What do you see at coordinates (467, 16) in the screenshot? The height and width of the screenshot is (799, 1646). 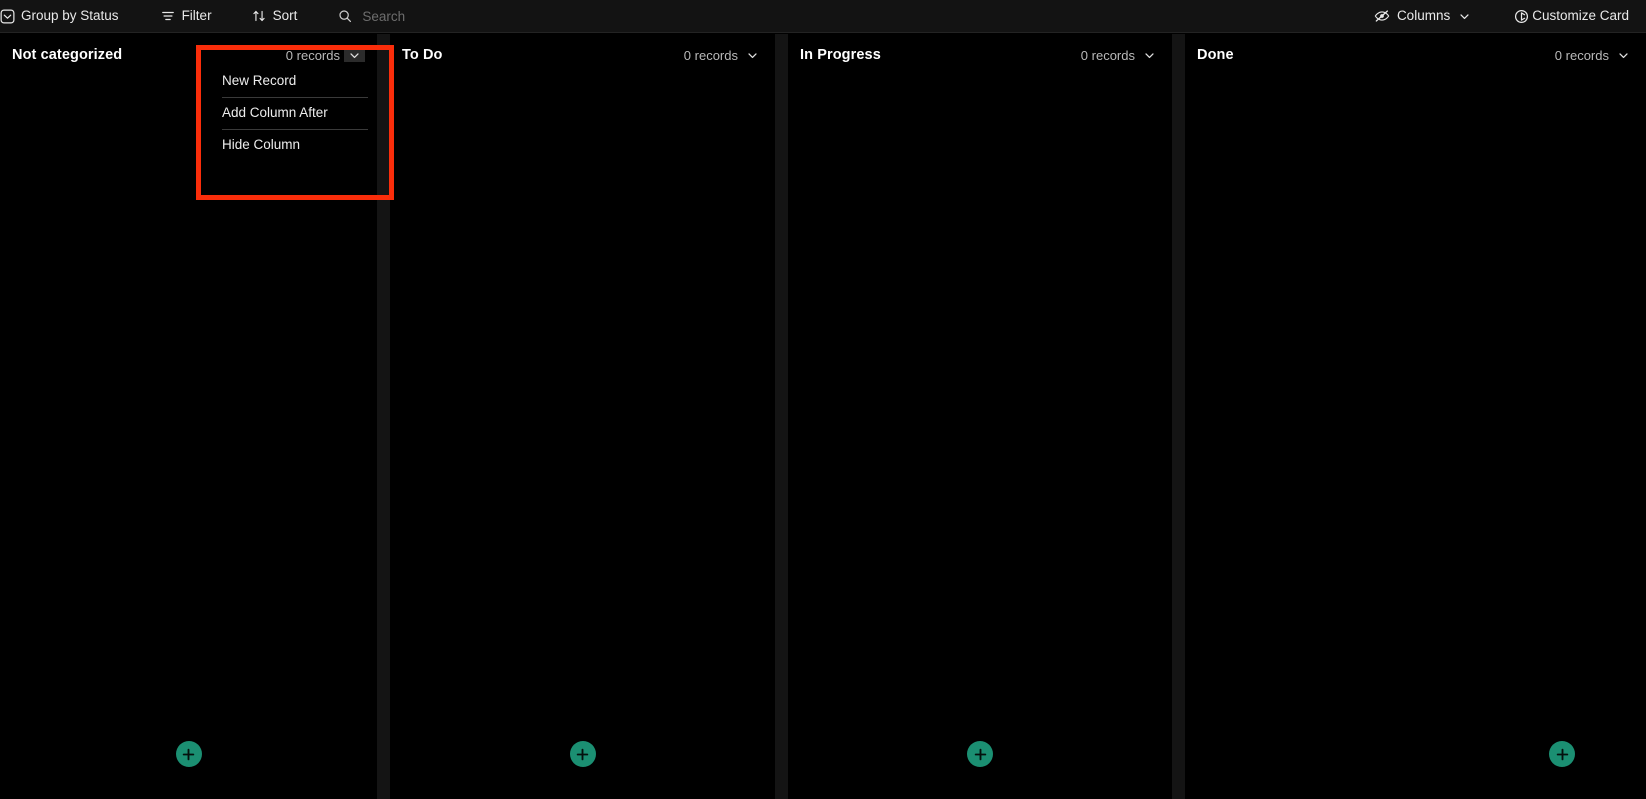 I see `search-input` at bounding box center [467, 16].